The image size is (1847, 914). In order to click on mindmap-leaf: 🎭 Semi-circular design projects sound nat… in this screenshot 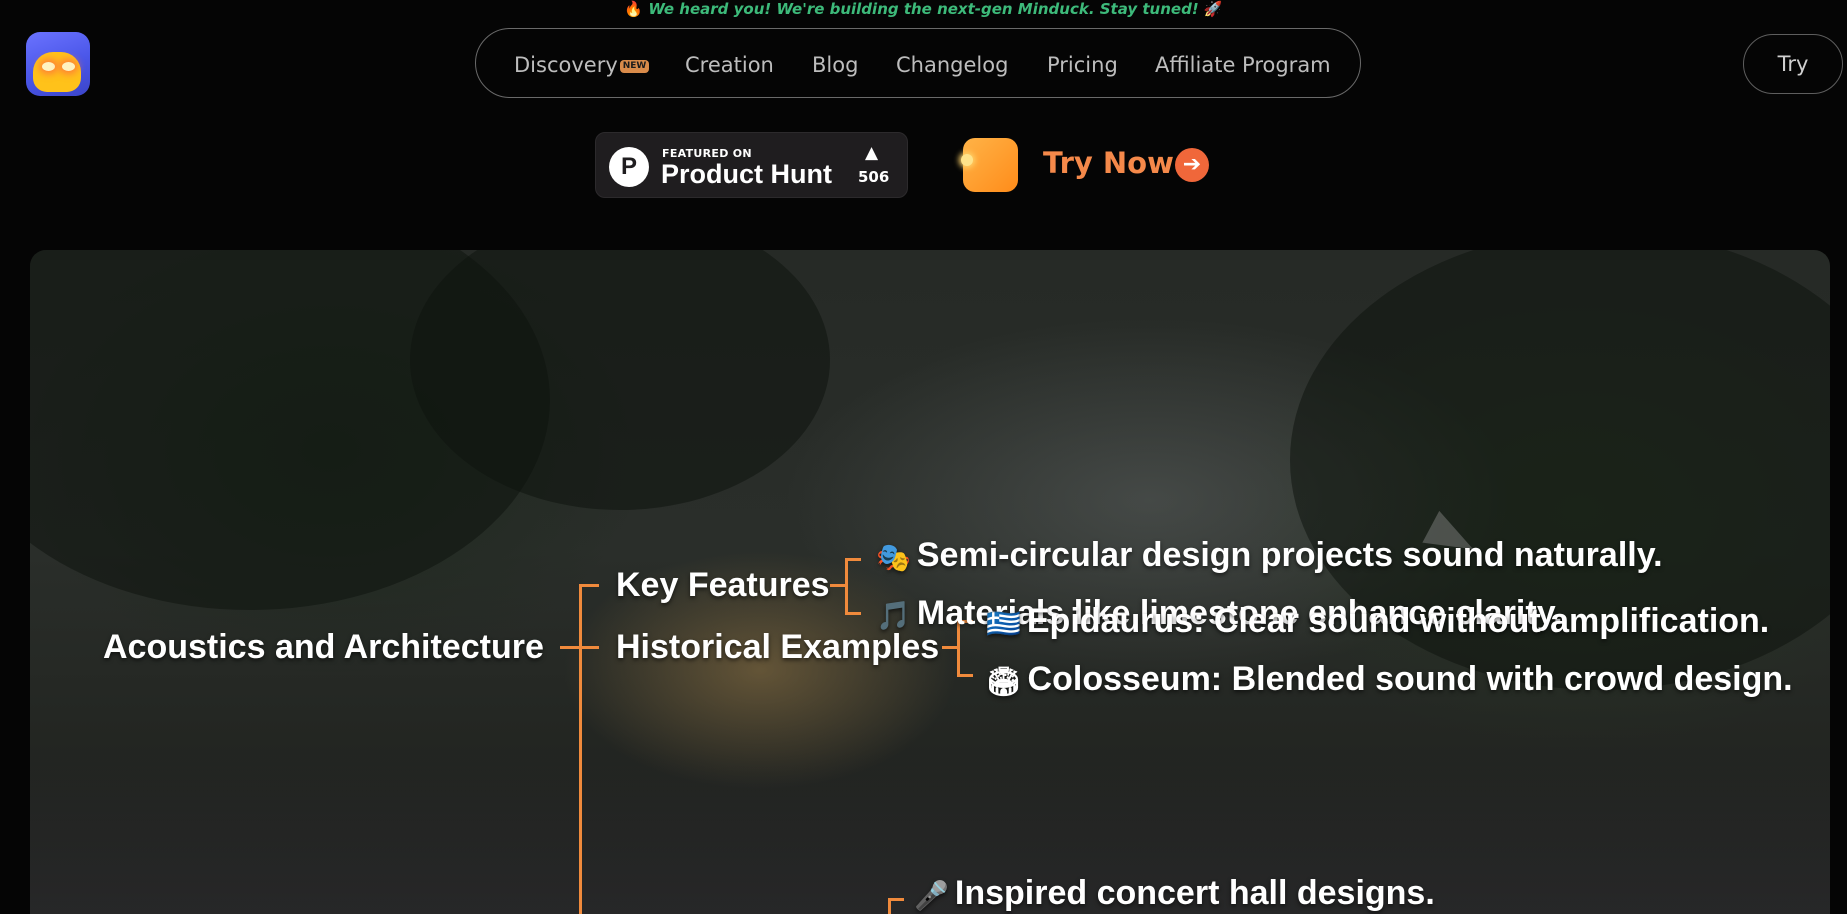, I will do `click(1269, 555)`.